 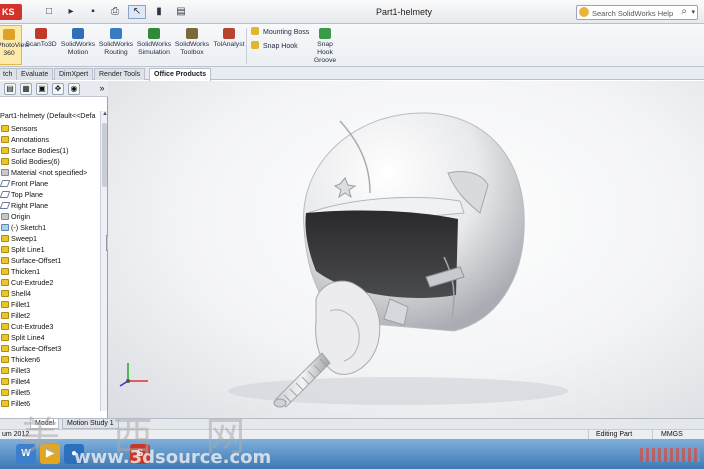 What do you see at coordinates (49, 12) in the screenshot?
I see `new-icon: □` at bounding box center [49, 12].